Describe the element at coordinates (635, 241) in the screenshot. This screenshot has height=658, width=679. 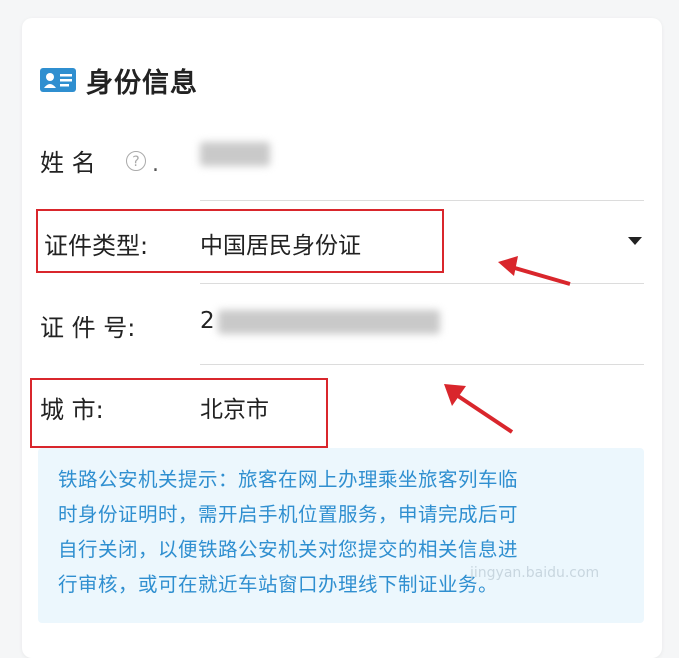
I see `chevron-down-icon` at that location.